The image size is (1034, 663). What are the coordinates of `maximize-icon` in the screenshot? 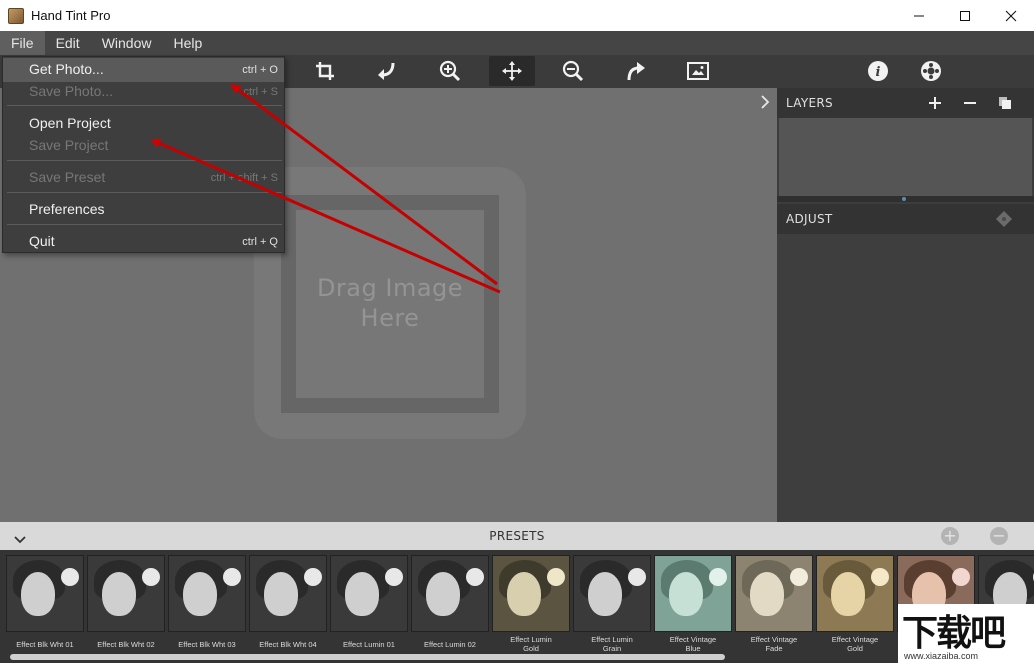 It's located at (965, 15).